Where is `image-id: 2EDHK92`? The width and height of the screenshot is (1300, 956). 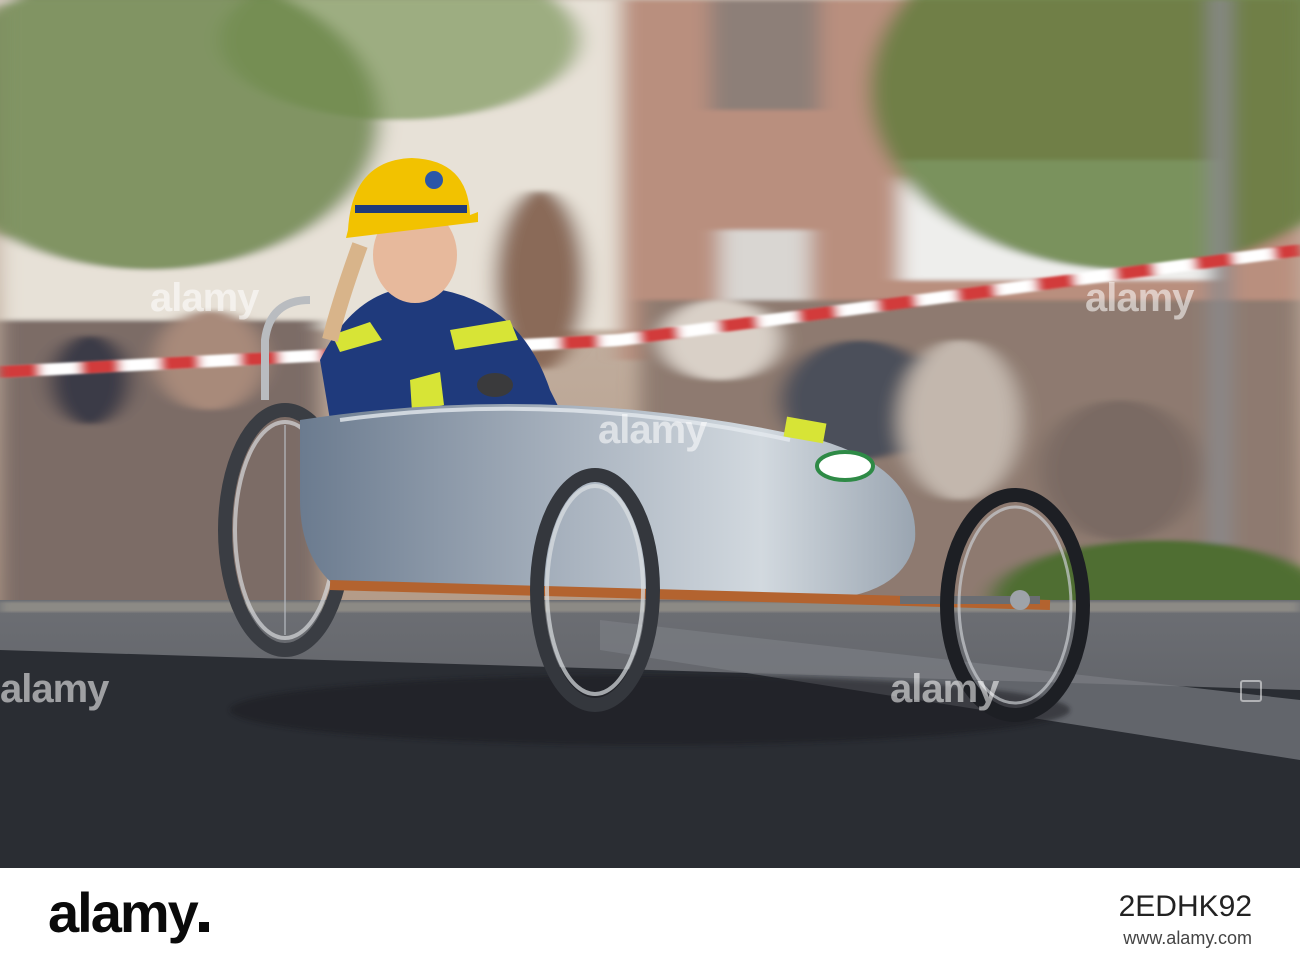 image-id: 2EDHK92 is located at coordinates (1185, 906).